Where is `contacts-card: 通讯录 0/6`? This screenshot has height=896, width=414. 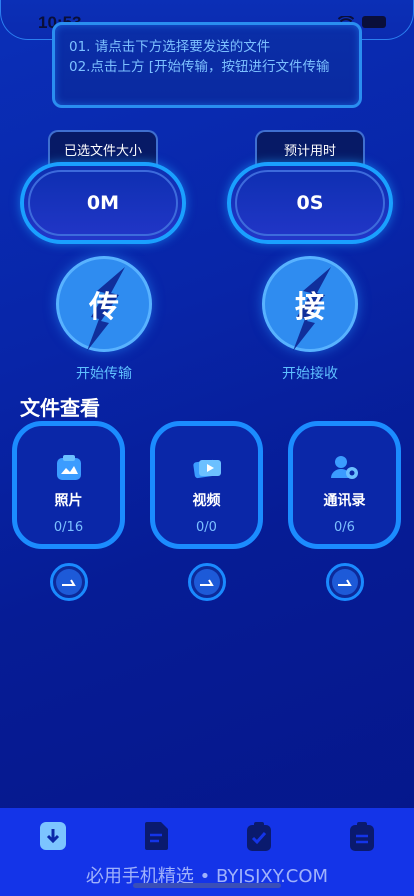 contacts-card: 通讯录 0/6 is located at coordinates (344, 485).